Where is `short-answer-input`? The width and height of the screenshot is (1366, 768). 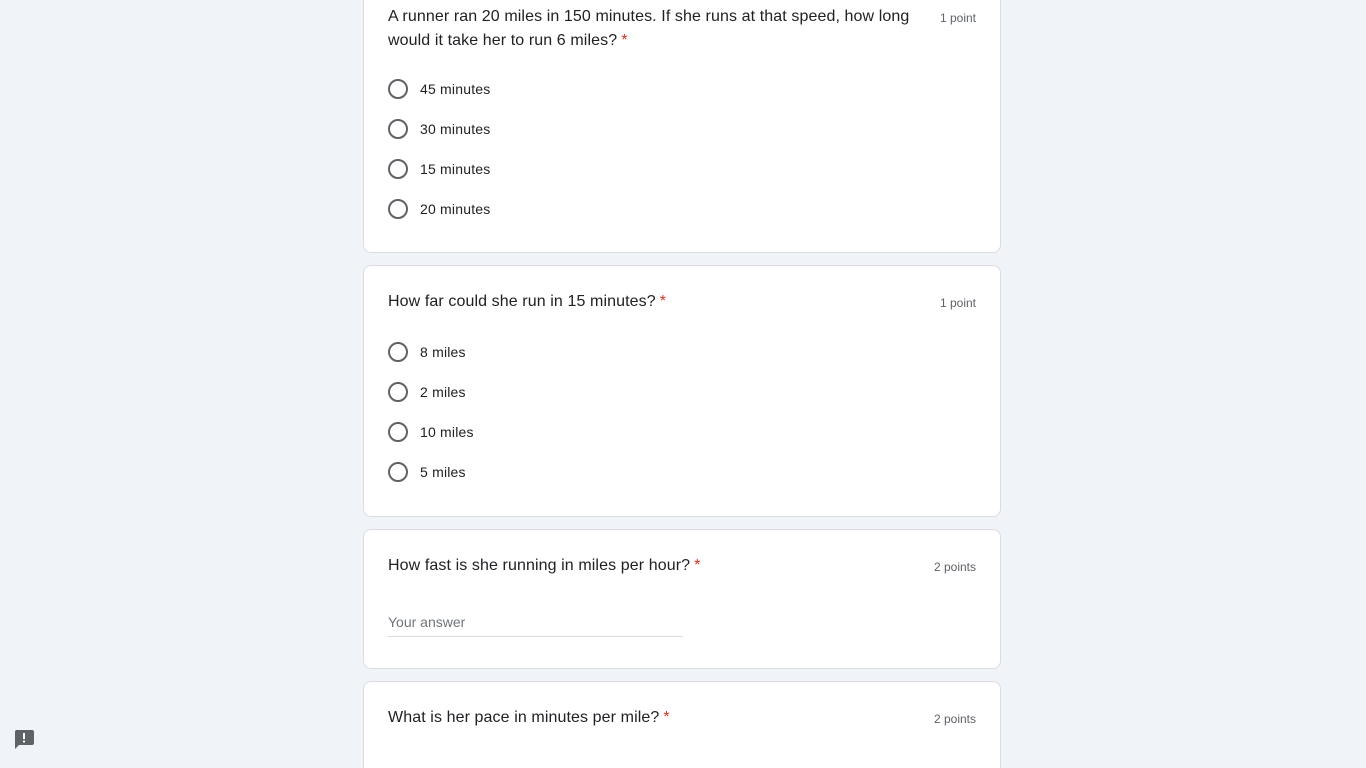
short-answer-input is located at coordinates (535, 624).